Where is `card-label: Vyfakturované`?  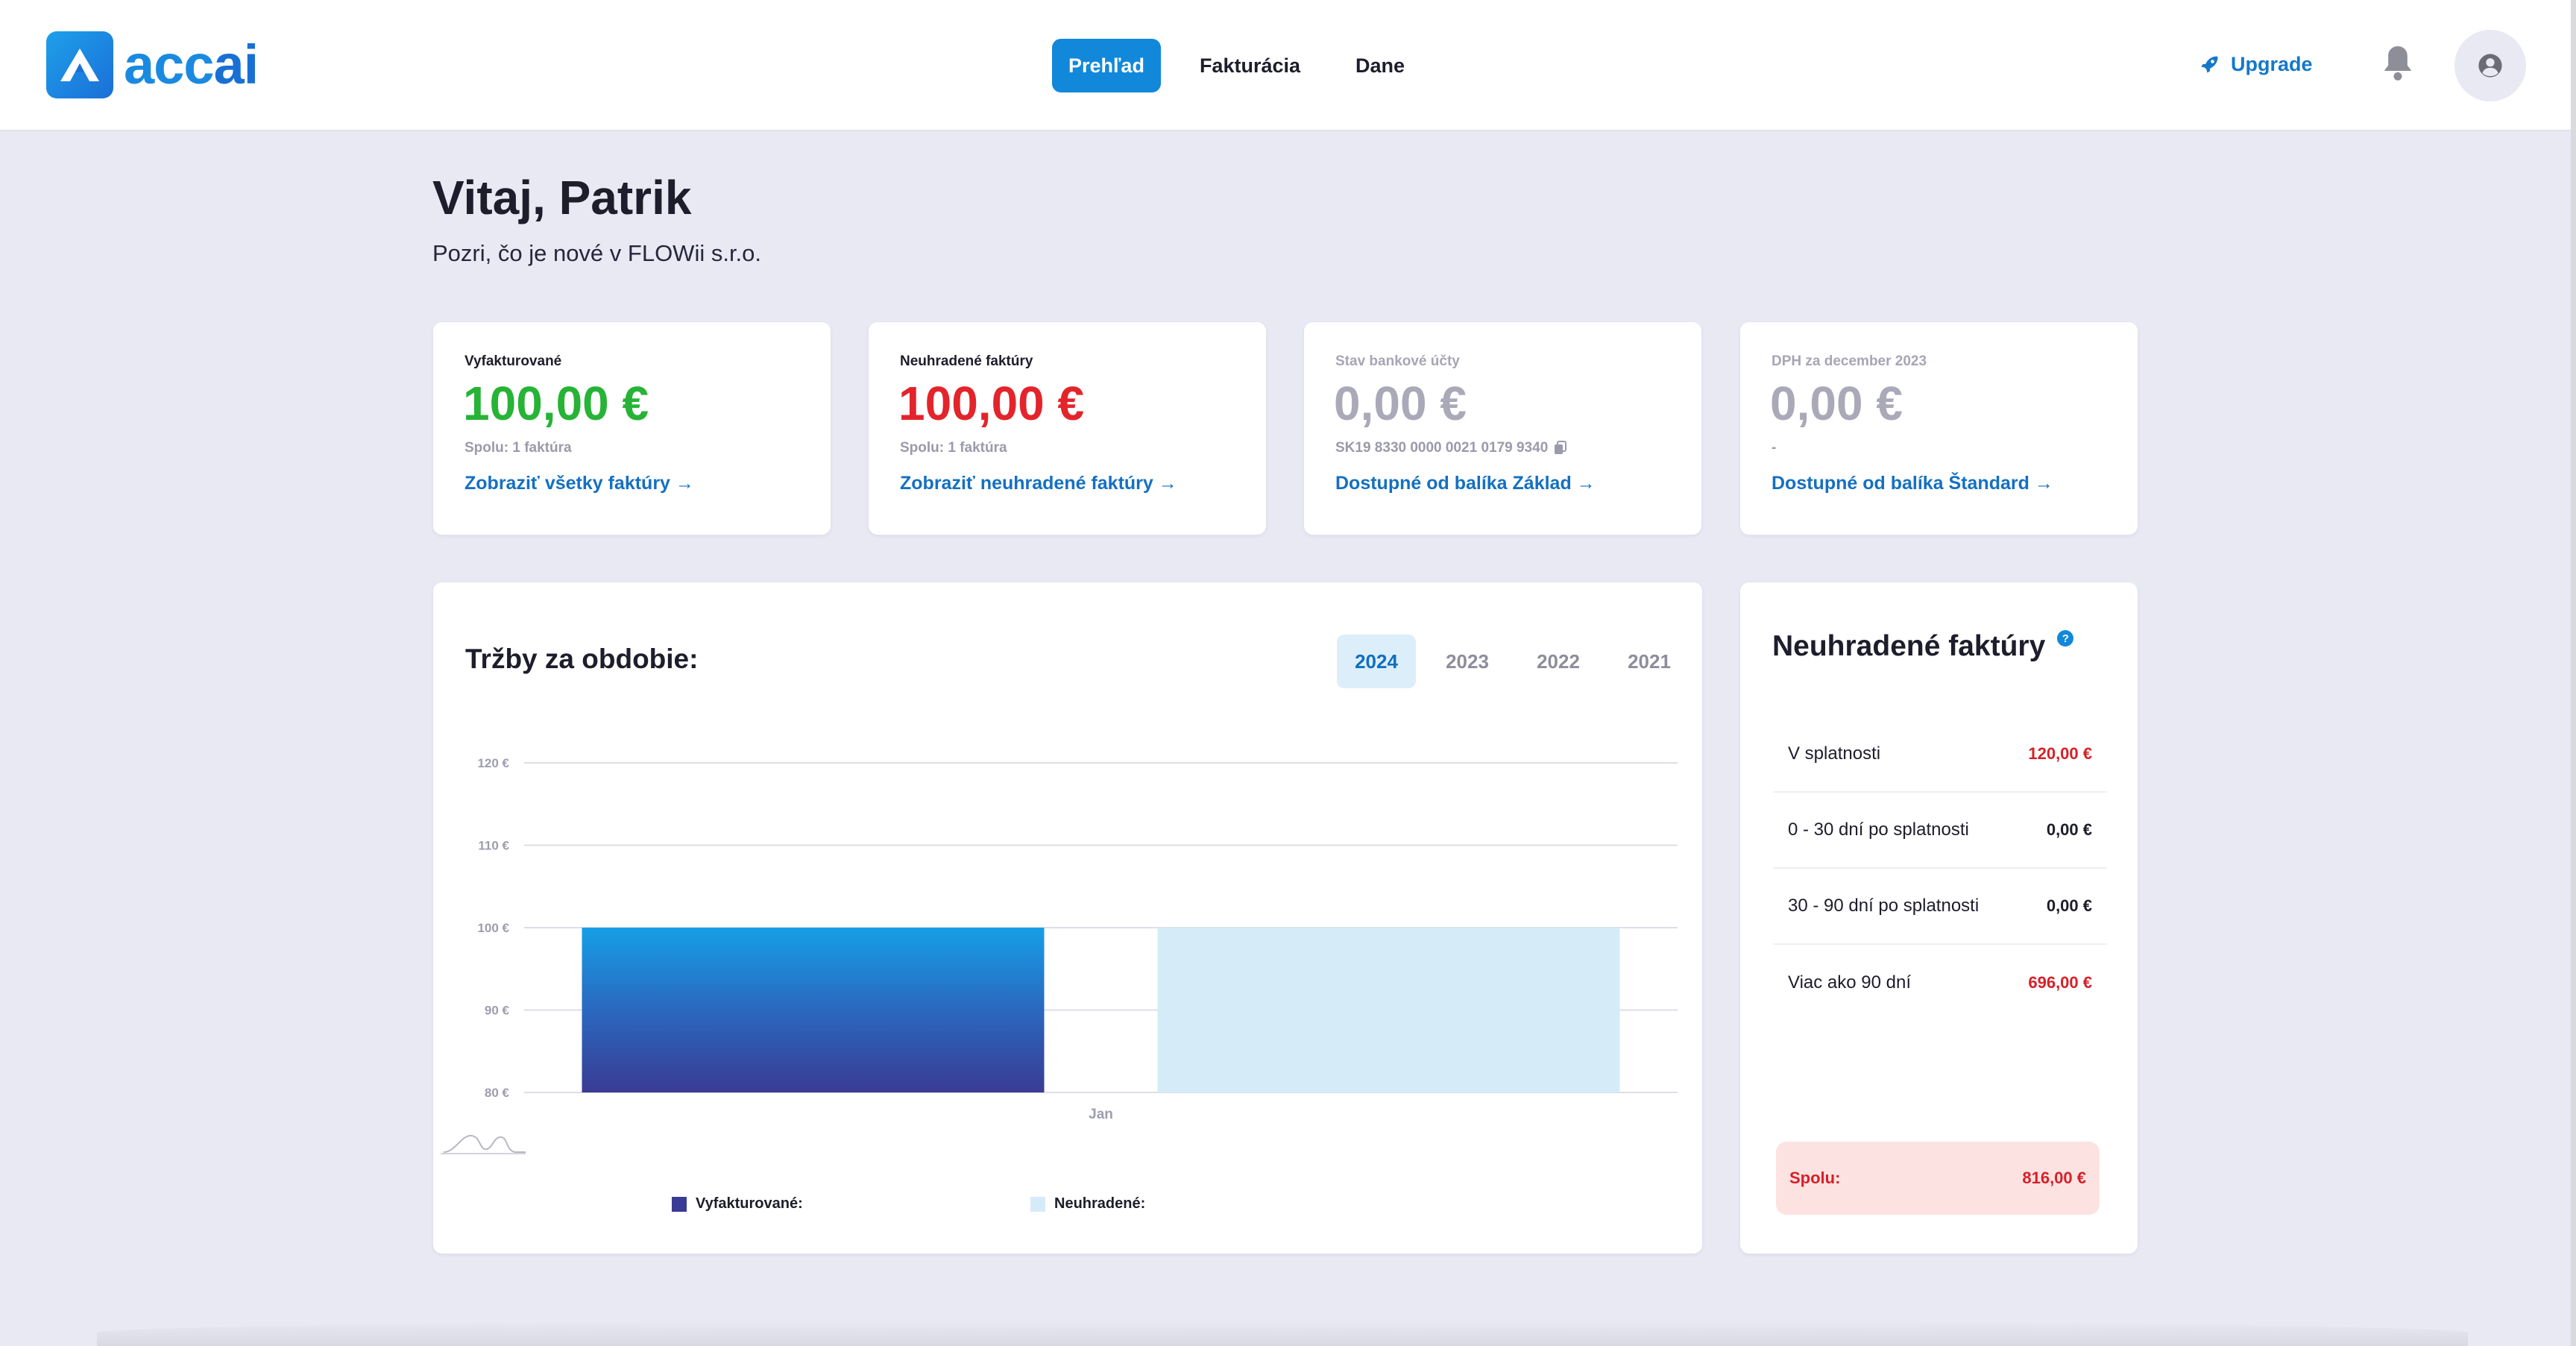
card-label: Vyfakturované is located at coordinates (513, 361).